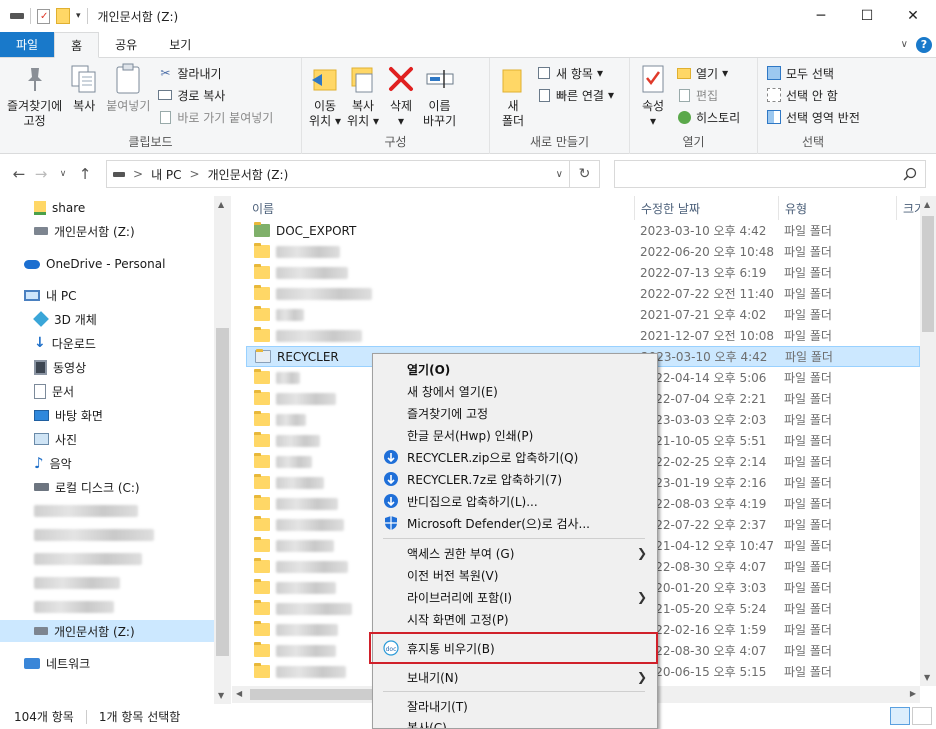  What do you see at coordinates (515, 597) in the screenshot?
I see `menu-include-library: 라이브러리에 포함(I) ❯` at bounding box center [515, 597].